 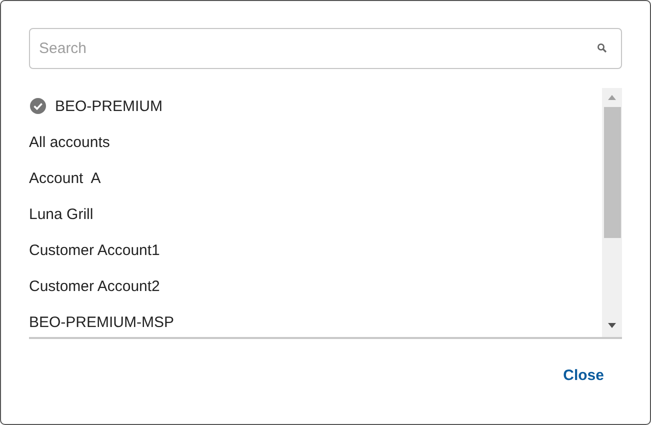 What do you see at coordinates (315, 106) in the screenshot?
I see `account-item: BEO-PREMIUM` at bounding box center [315, 106].